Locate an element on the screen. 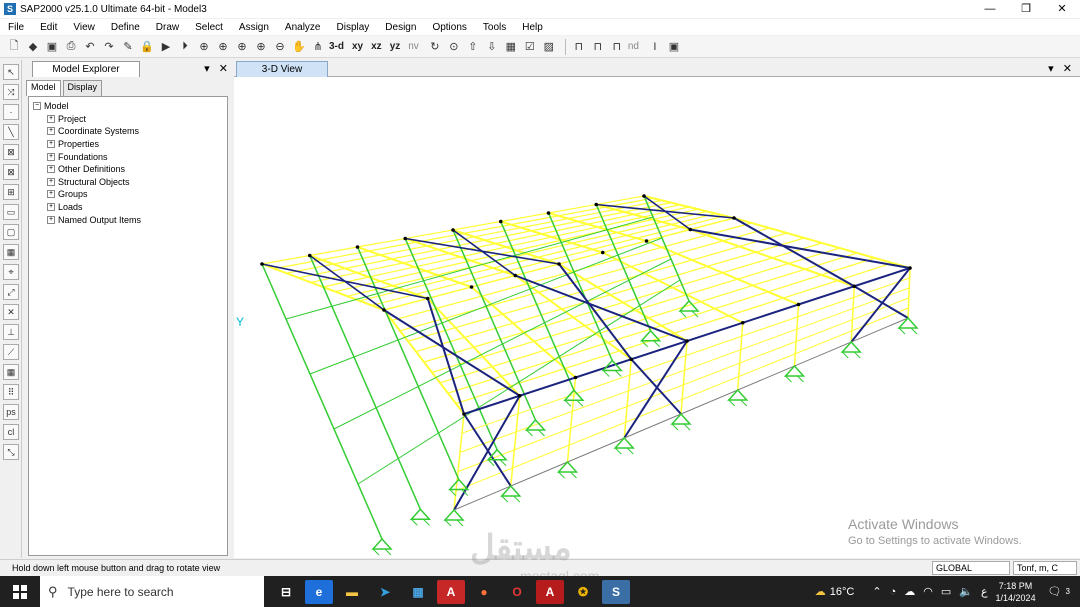 The image size is (1080, 607). tree-item-groups: + Groups is located at coordinates (128, 194).